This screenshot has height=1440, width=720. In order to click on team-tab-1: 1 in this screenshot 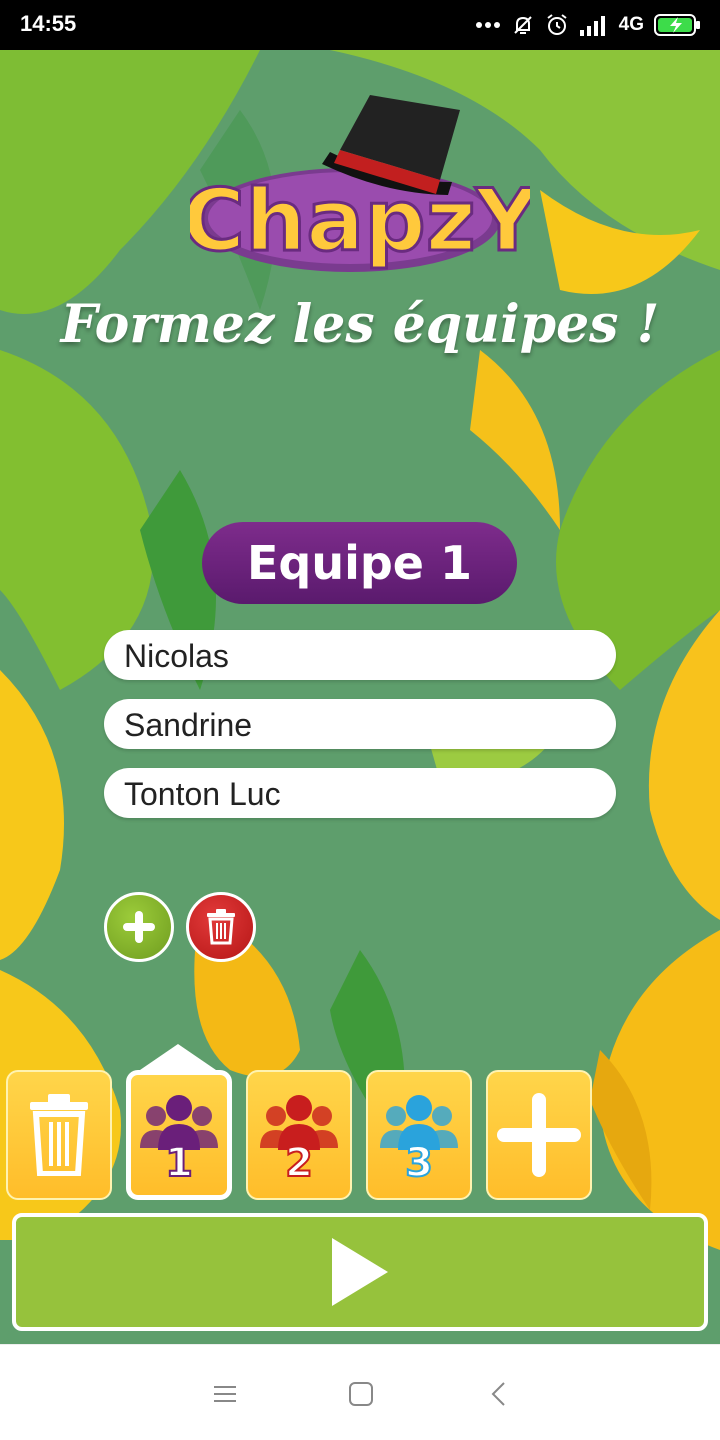, I will do `click(179, 1135)`.